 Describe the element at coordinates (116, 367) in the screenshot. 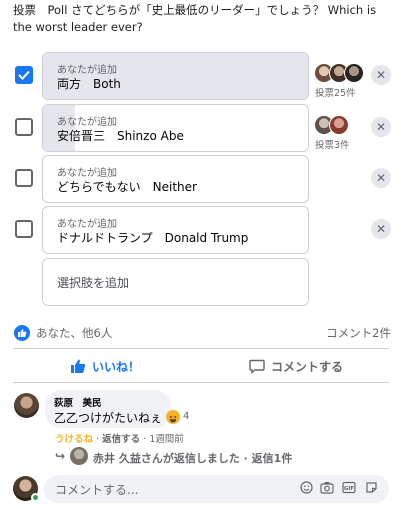

I see `like-button-label: いいね！` at that location.